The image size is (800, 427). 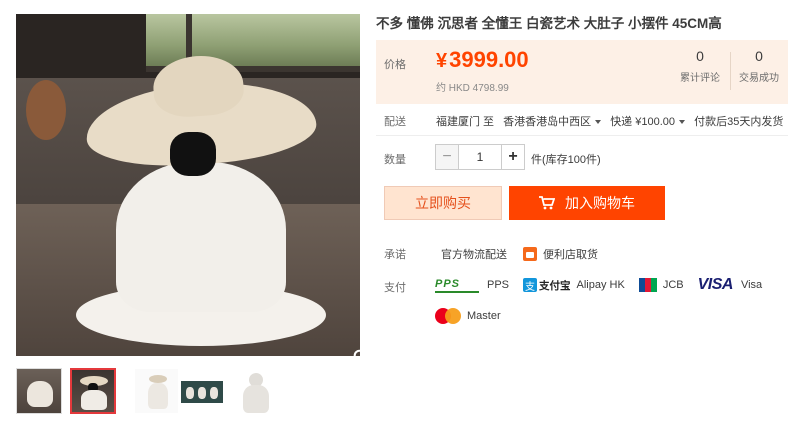 I want to click on converted-price: 约 HKD 4798.99, so click(x=472, y=88).